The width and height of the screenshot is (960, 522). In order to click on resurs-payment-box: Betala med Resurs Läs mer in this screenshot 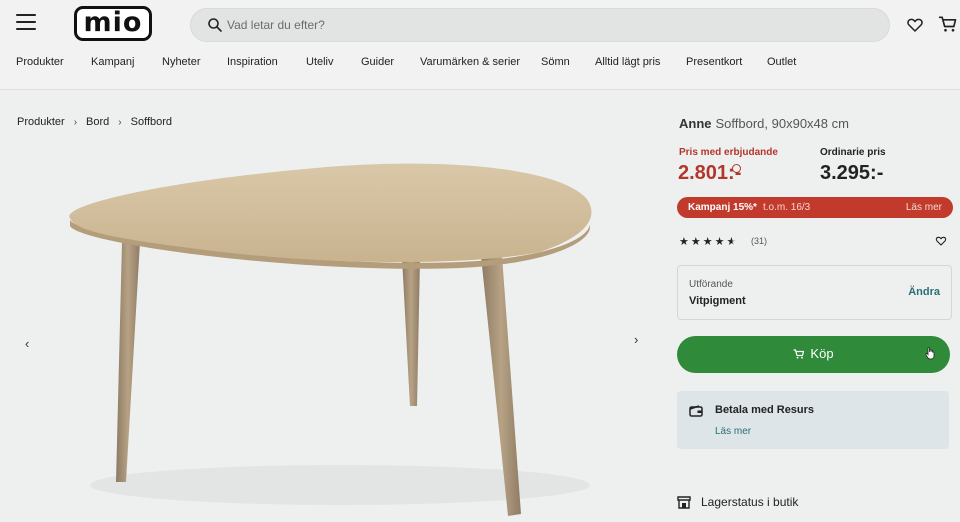, I will do `click(813, 420)`.